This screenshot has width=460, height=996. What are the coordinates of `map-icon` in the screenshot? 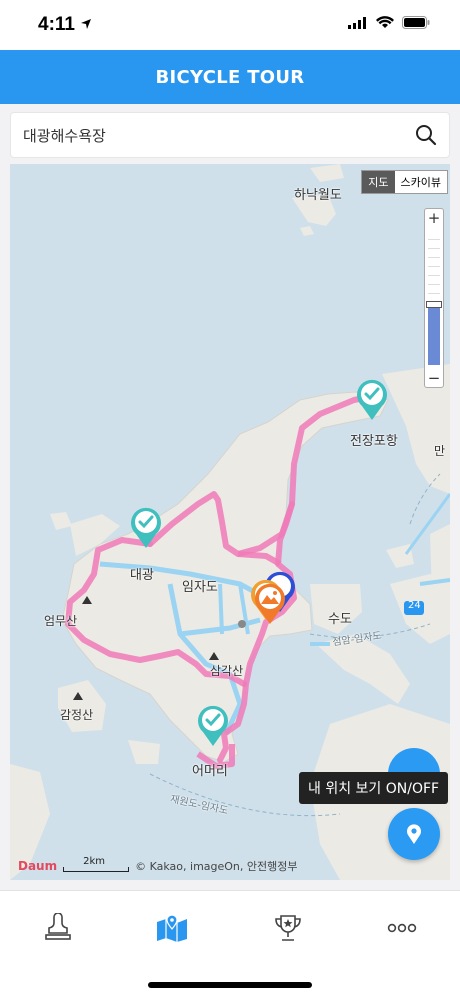 It's located at (172, 928).